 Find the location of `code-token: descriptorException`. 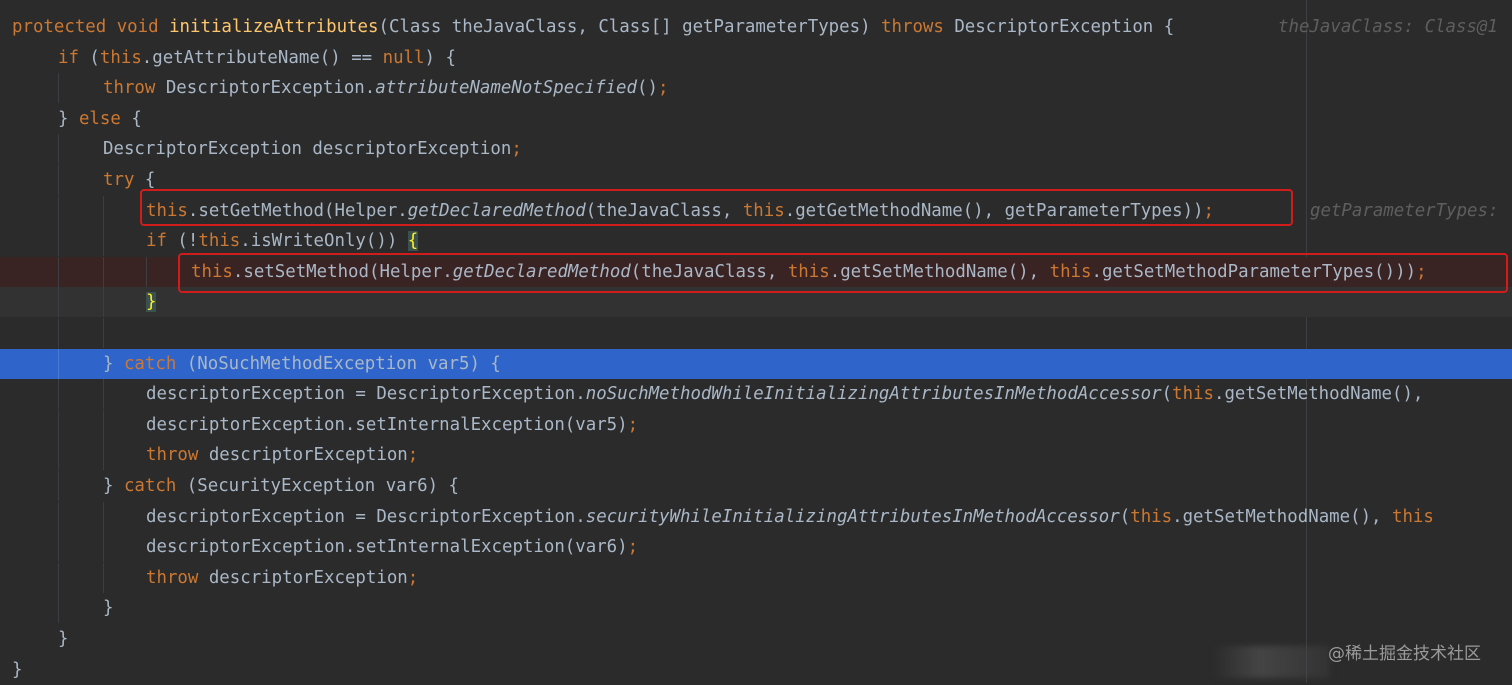

code-token: descriptorException is located at coordinates (308, 455).